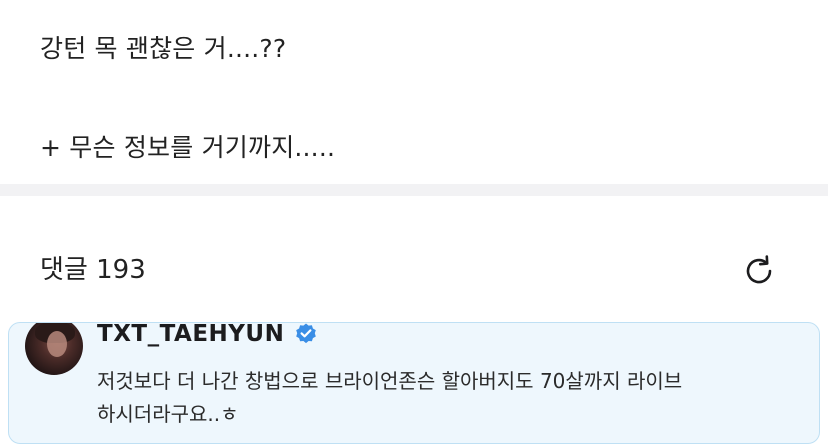 The width and height of the screenshot is (828, 448). I want to click on post-text-line: 강턴 목 괜찮은 거....??, so click(163, 48).